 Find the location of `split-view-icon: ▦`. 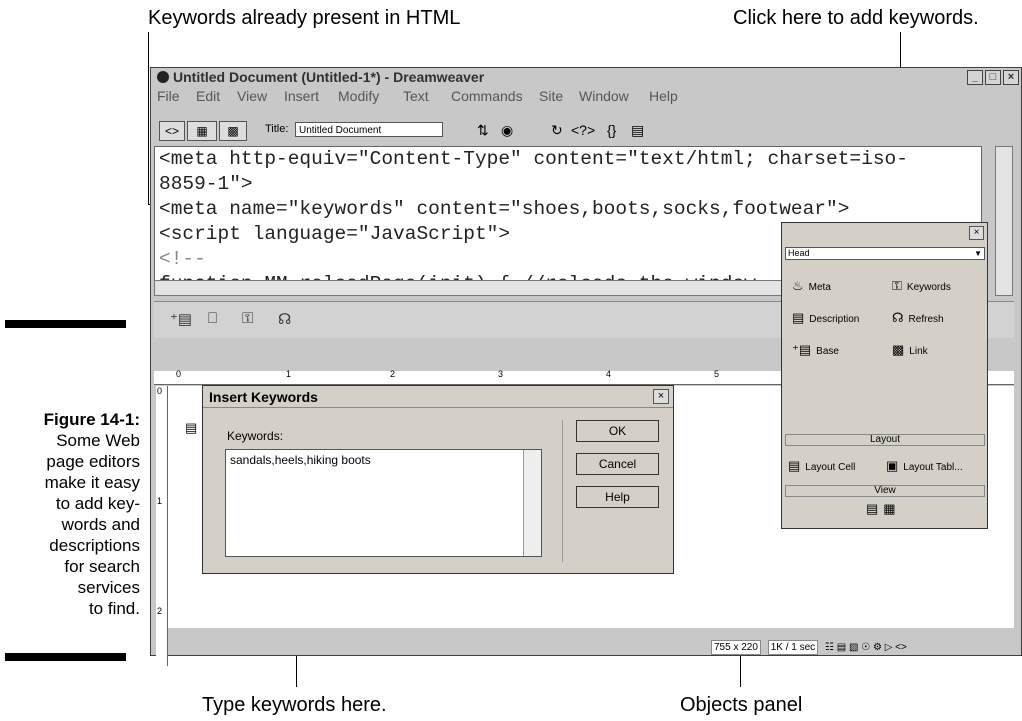

split-view-icon: ▦ is located at coordinates (202, 131).